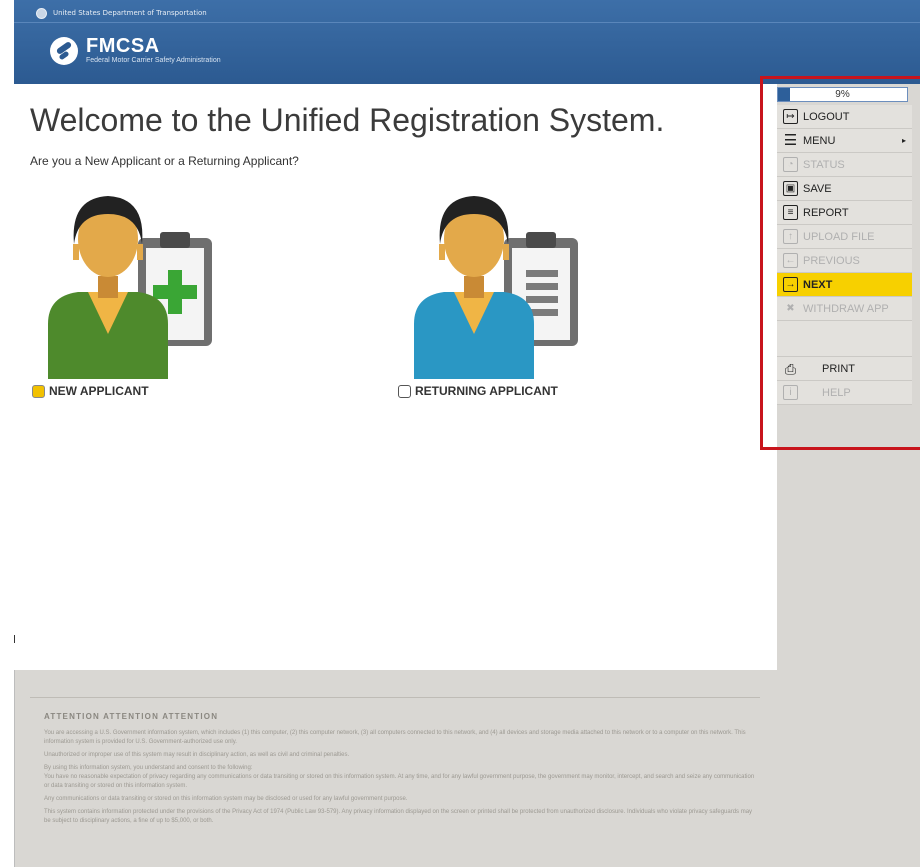 The width and height of the screenshot is (920, 867). I want to click on returning-applicant-icon, so click(494, 284).